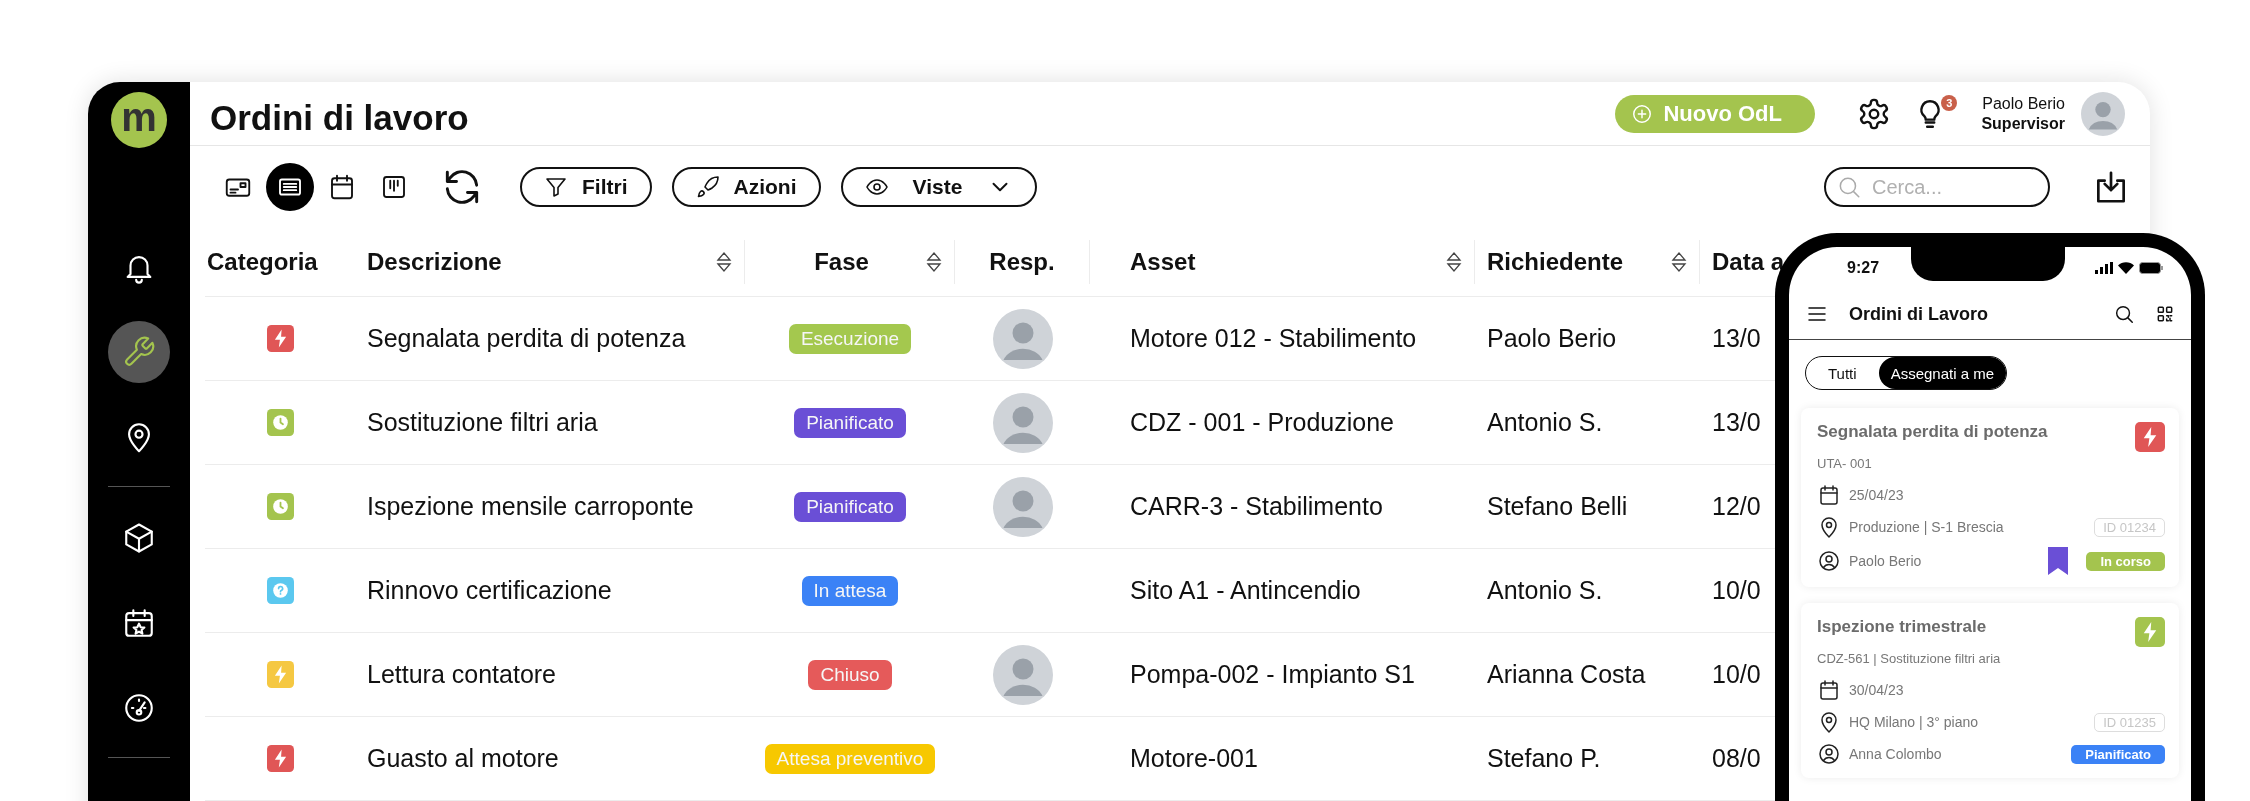 The width and height of the screenshot is (2250, 801). What do you see at coordinates (556, 187) in the screenshot?
I see `funnel-icon` at bounding box center [556, 187].